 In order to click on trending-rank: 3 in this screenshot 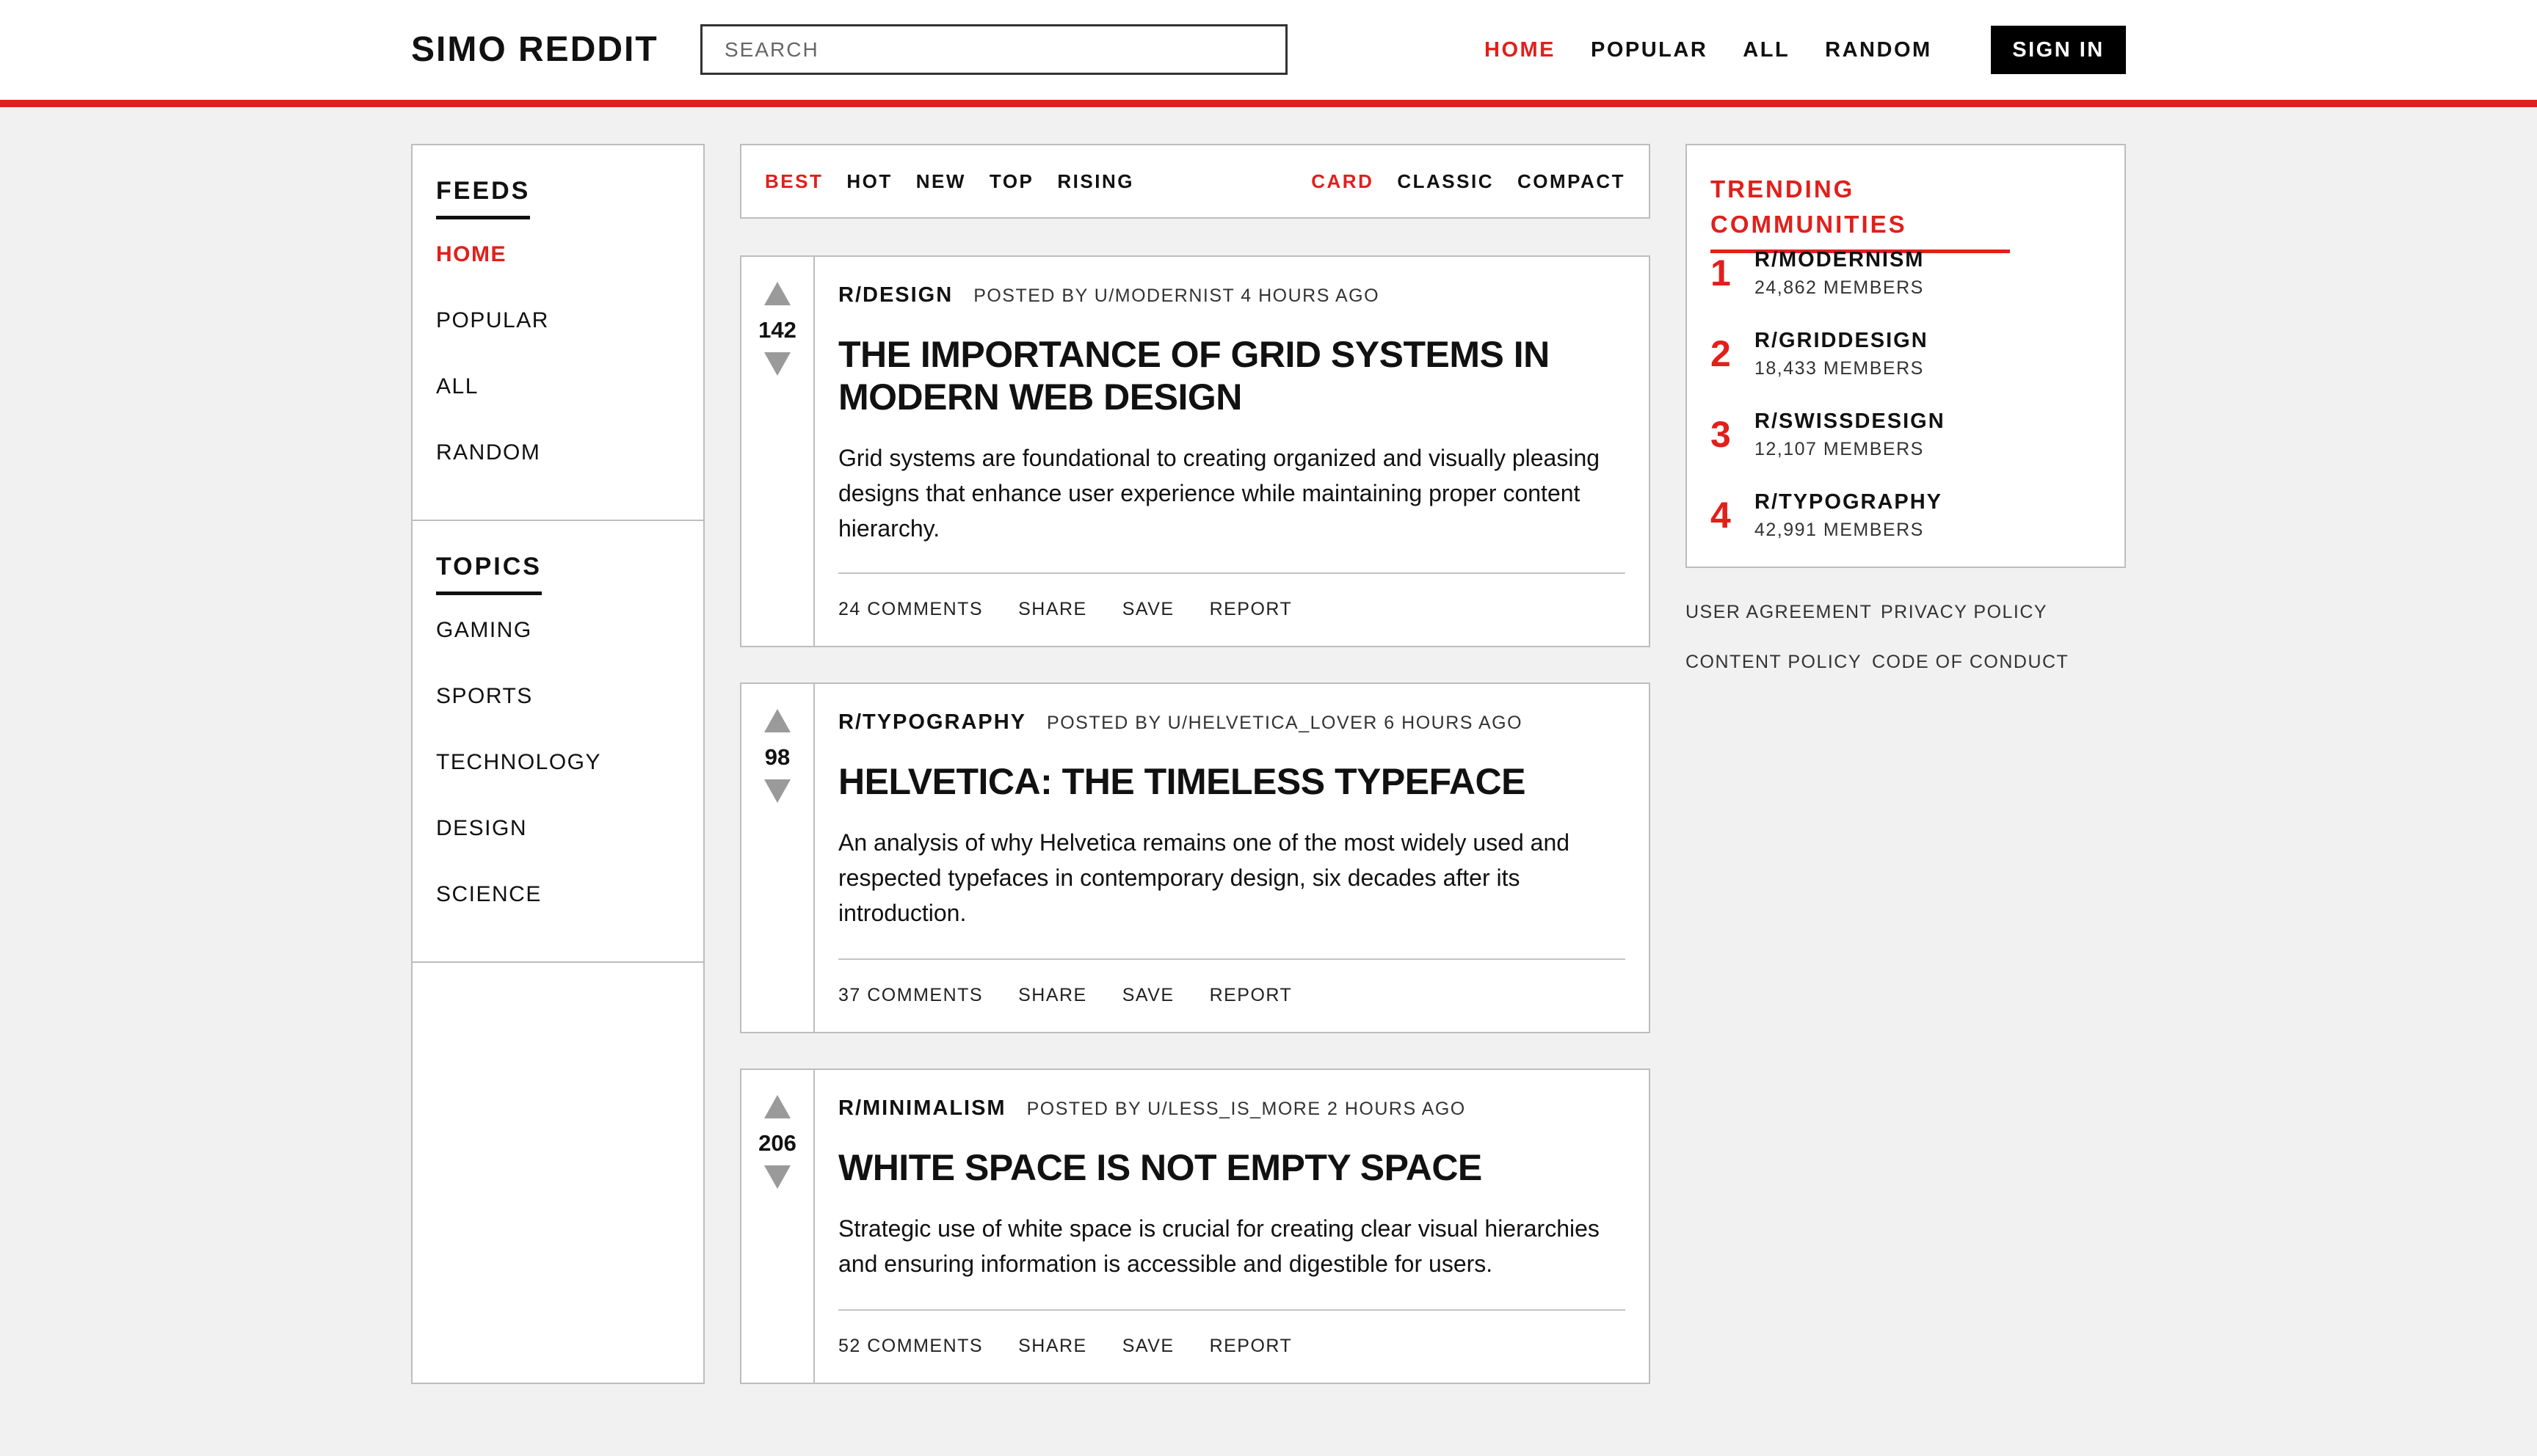, I will do `click(1720, 435)`.